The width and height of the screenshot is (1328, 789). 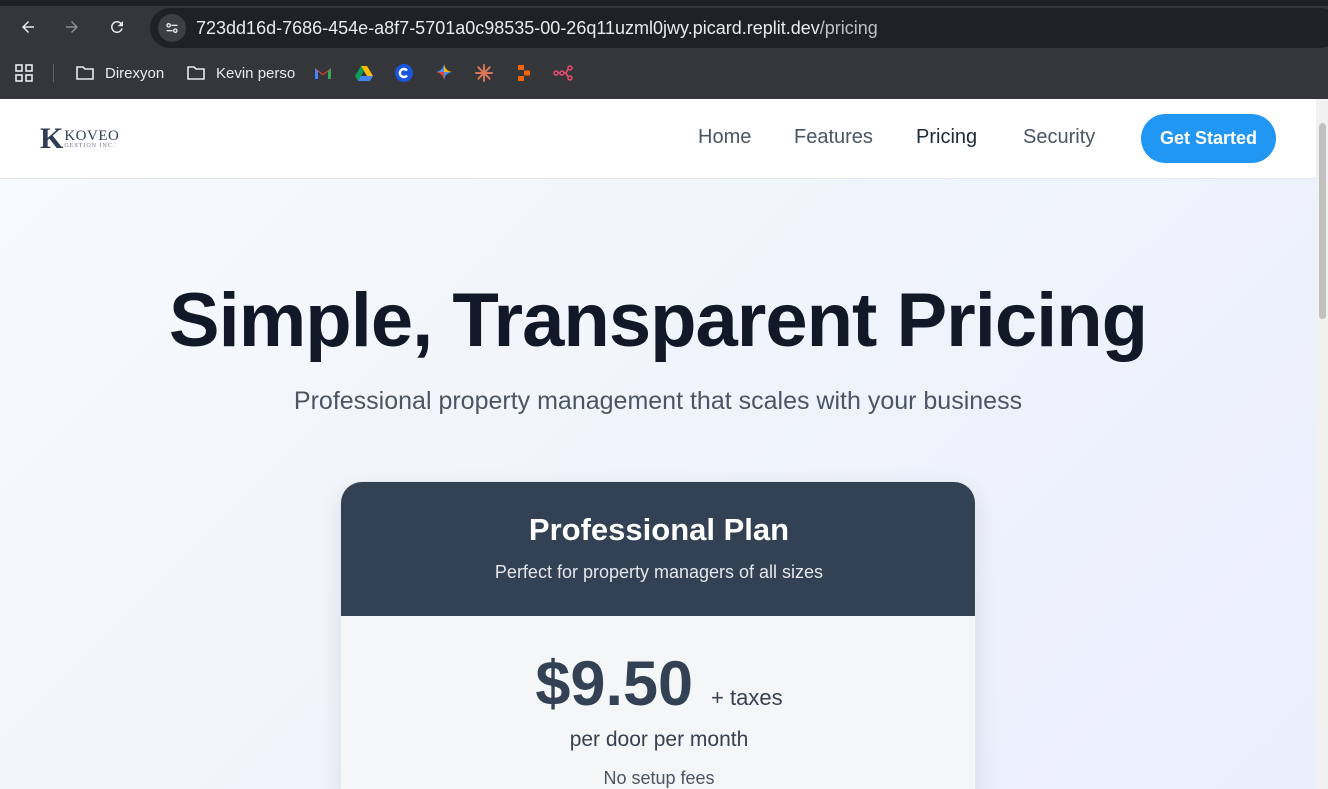 I want to click on reload-icon, so click(x=117, y=26).